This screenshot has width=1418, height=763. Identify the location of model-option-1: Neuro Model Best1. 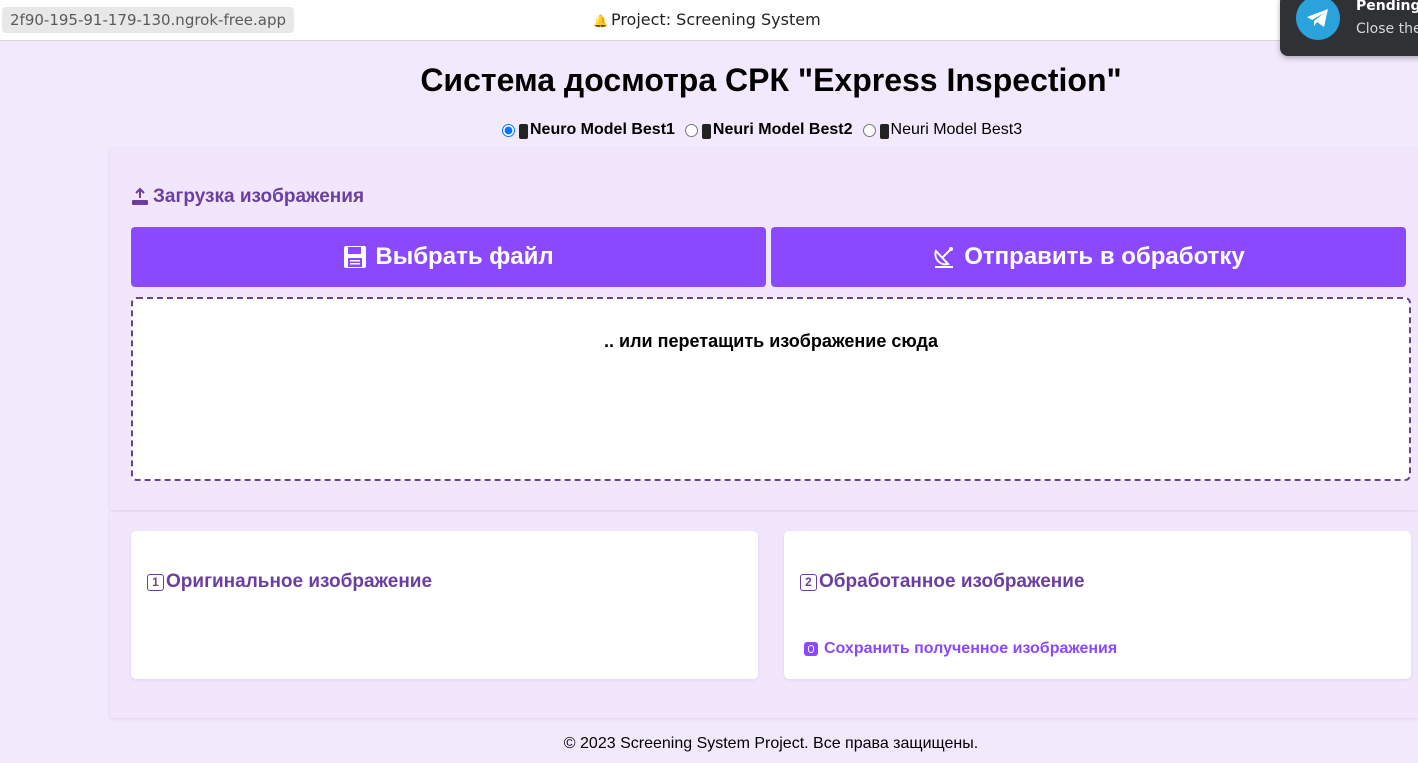
(588, 130).